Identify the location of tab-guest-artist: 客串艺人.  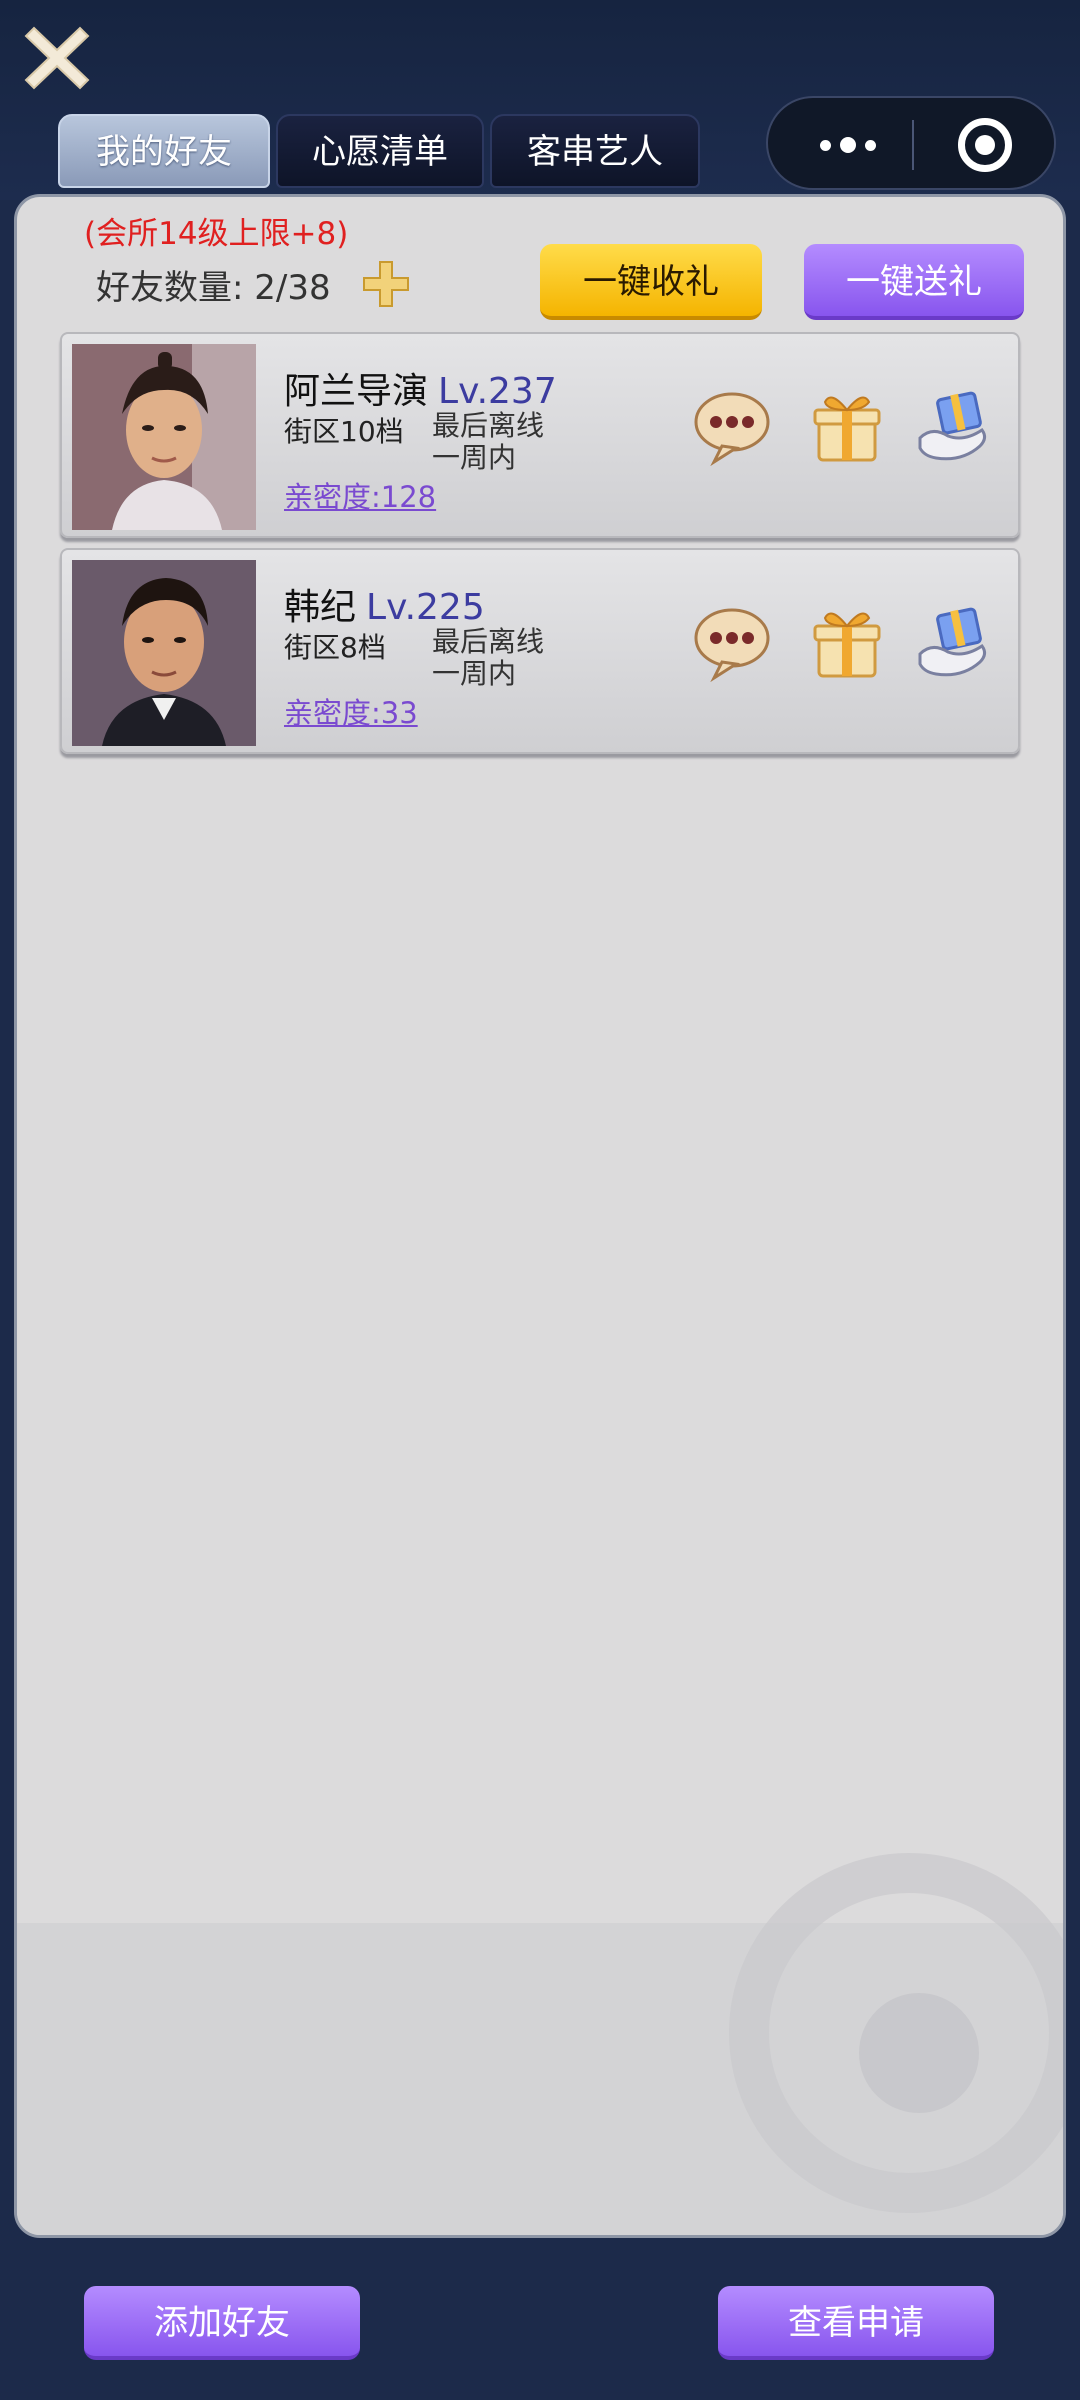
(595, 151).